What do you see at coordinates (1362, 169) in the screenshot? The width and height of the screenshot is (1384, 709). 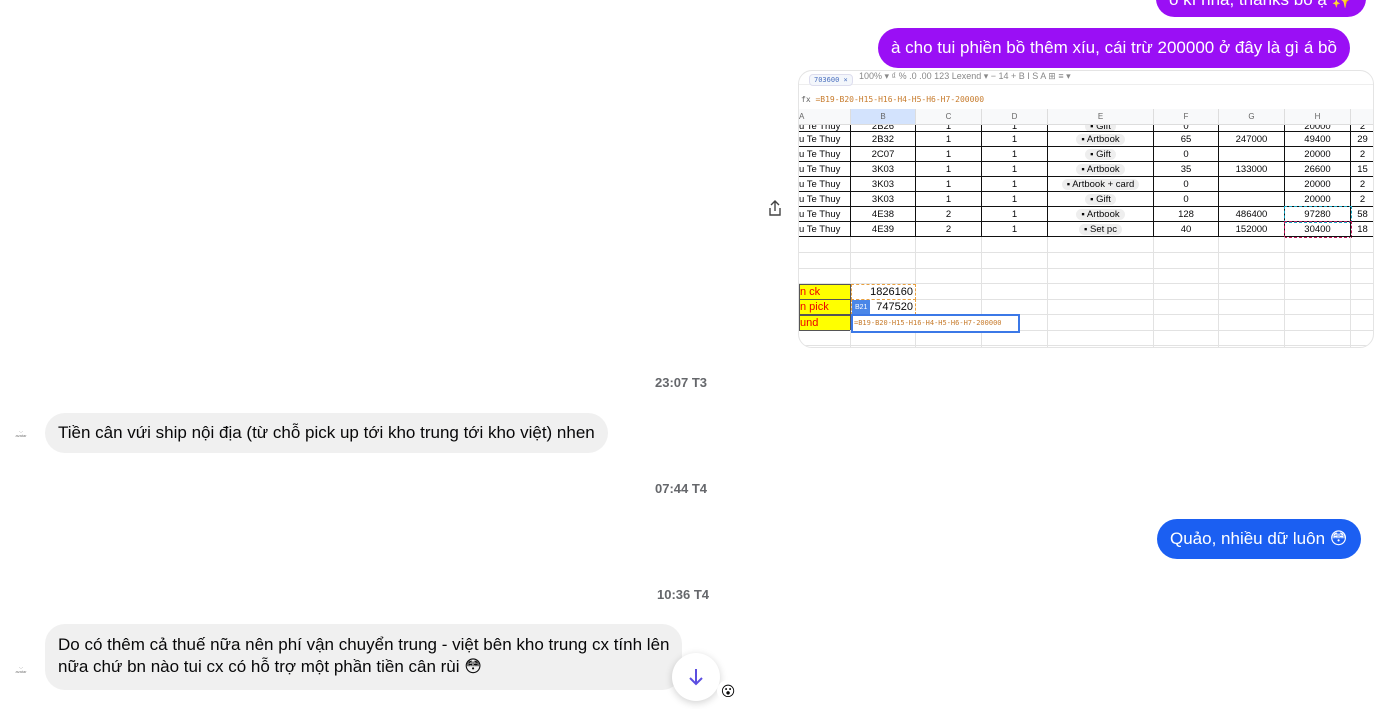 I see `table-cell: 15` at bounding box center [1362, 169].